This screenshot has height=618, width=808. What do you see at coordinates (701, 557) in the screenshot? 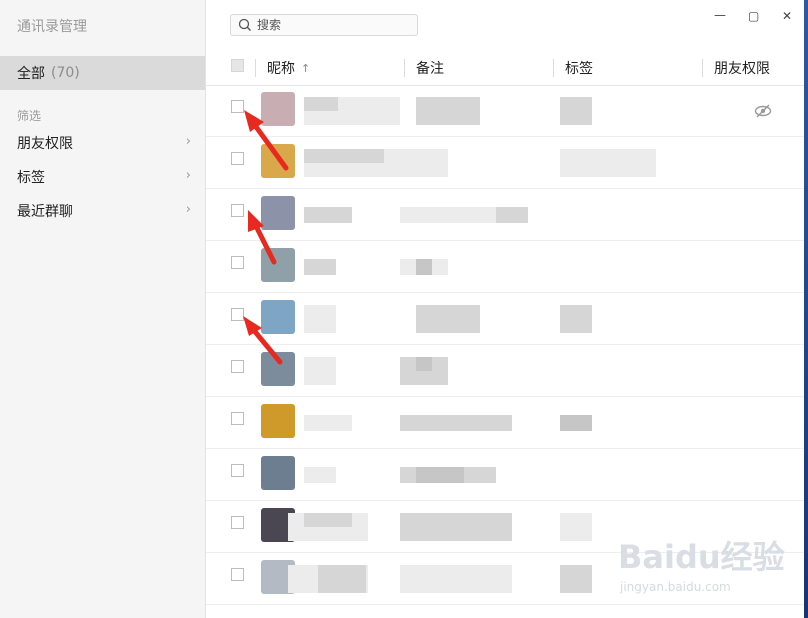
I see `watermark-logo: Baidu经验` at bounding box center [701, 557].